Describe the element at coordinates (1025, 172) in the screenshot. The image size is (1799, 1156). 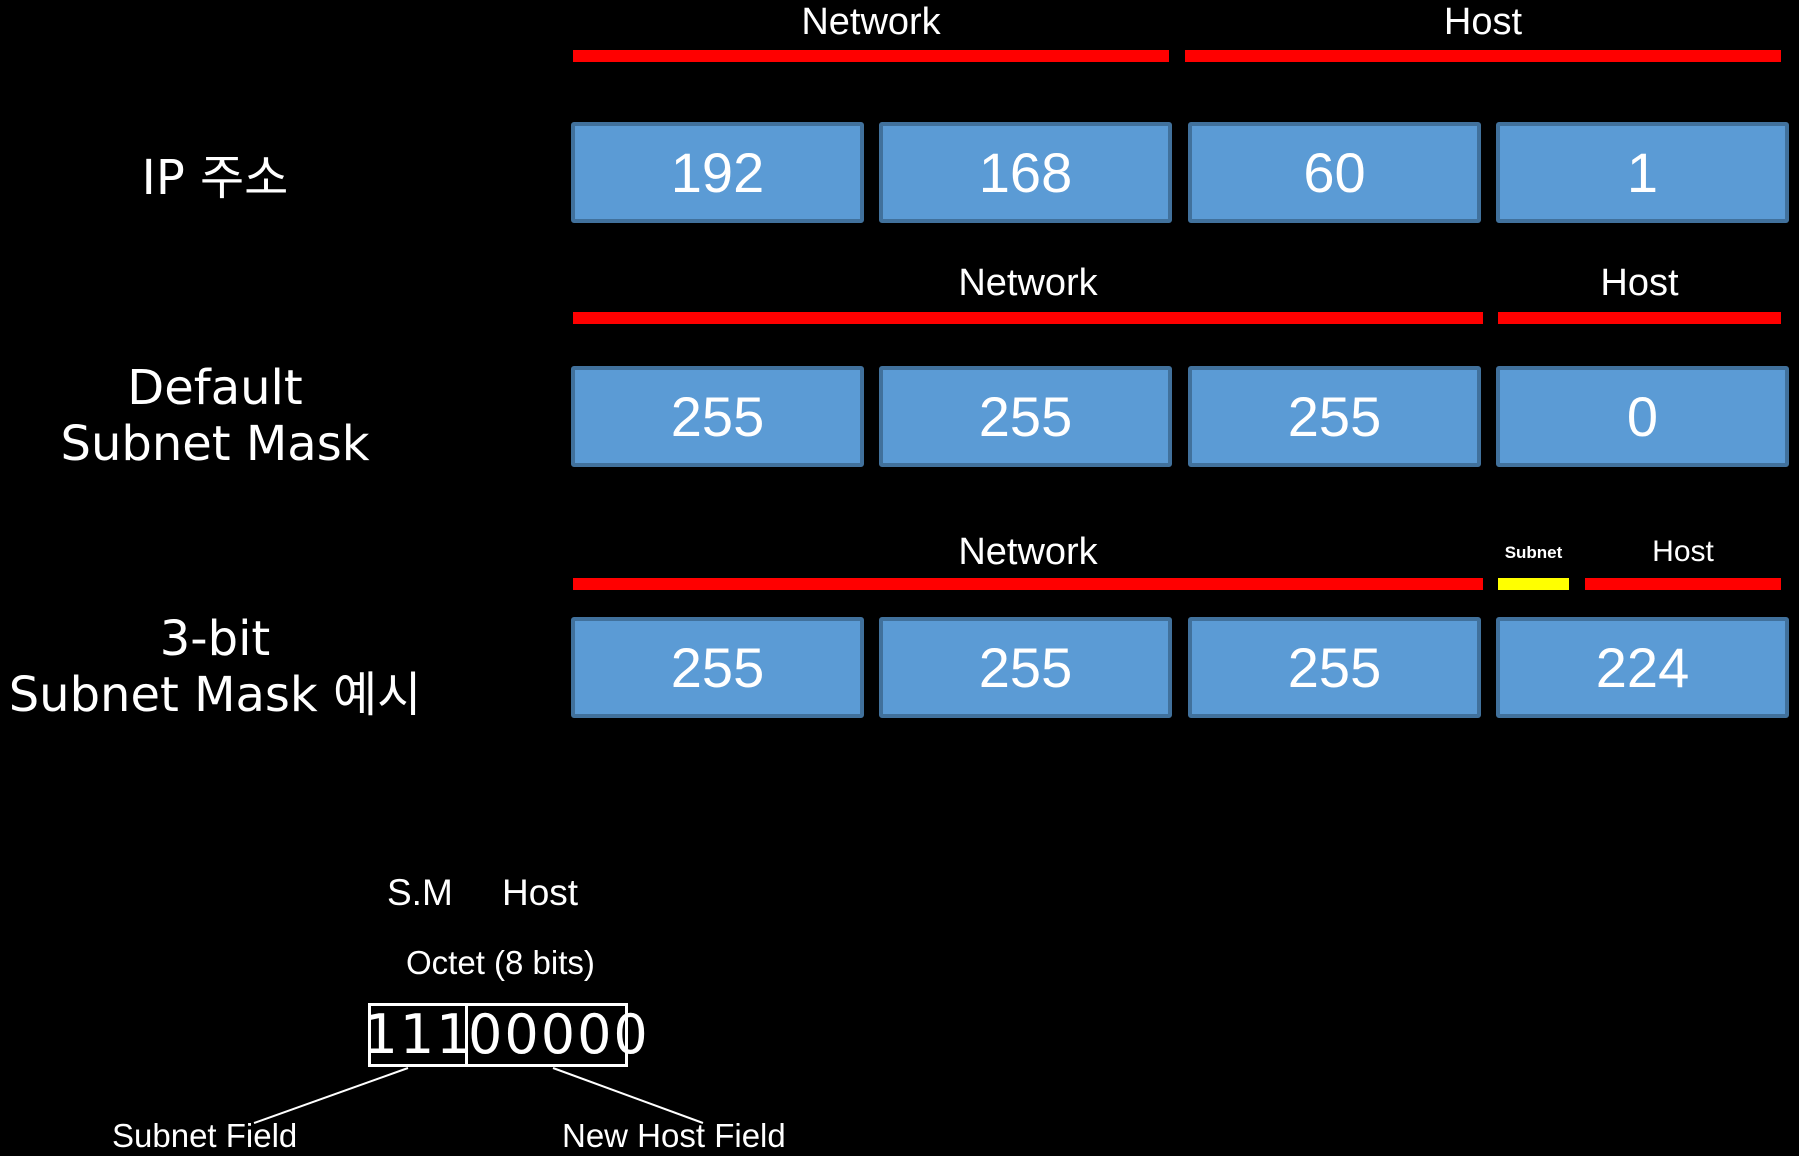
I see `ip-octet-2: 168` at that location.